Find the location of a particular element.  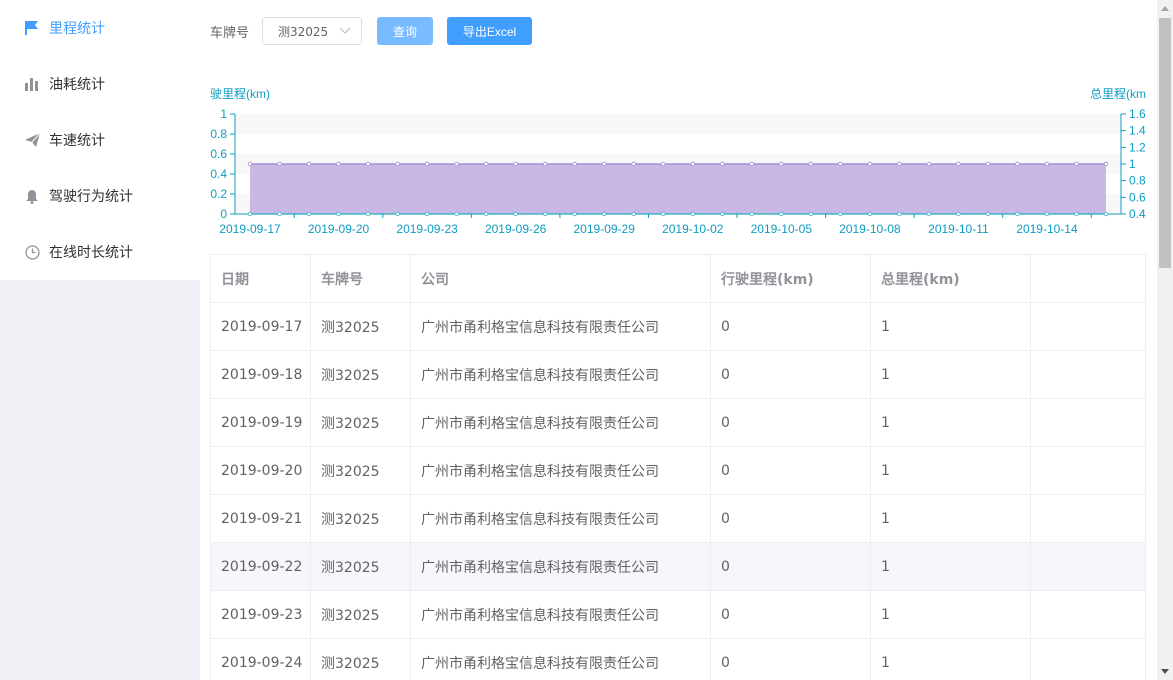

table-row: 2019-09-23 测32025 广州市甬利格宝信息科技有限责任公司 0 1 is located at coordinates (678, 615).